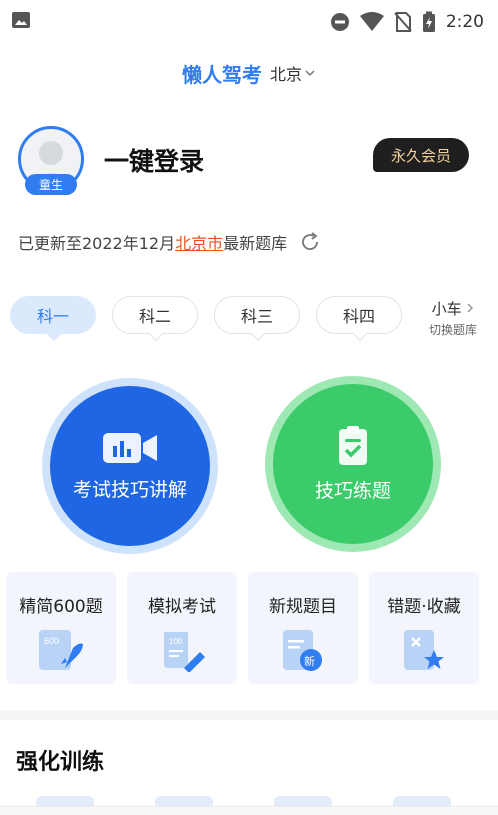  What do you see at coordinates (21, 20) in the screenshot?
I see `image-notification-icon` at bounding box center [21, 20].